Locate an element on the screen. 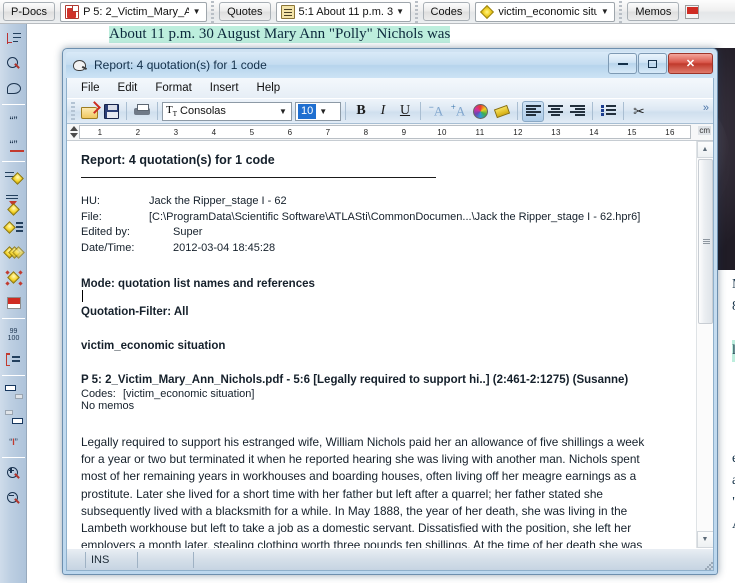 The height and width of the screenshot is (583, 735). ruler-tick: 16 is located at coordinates (670, 132).